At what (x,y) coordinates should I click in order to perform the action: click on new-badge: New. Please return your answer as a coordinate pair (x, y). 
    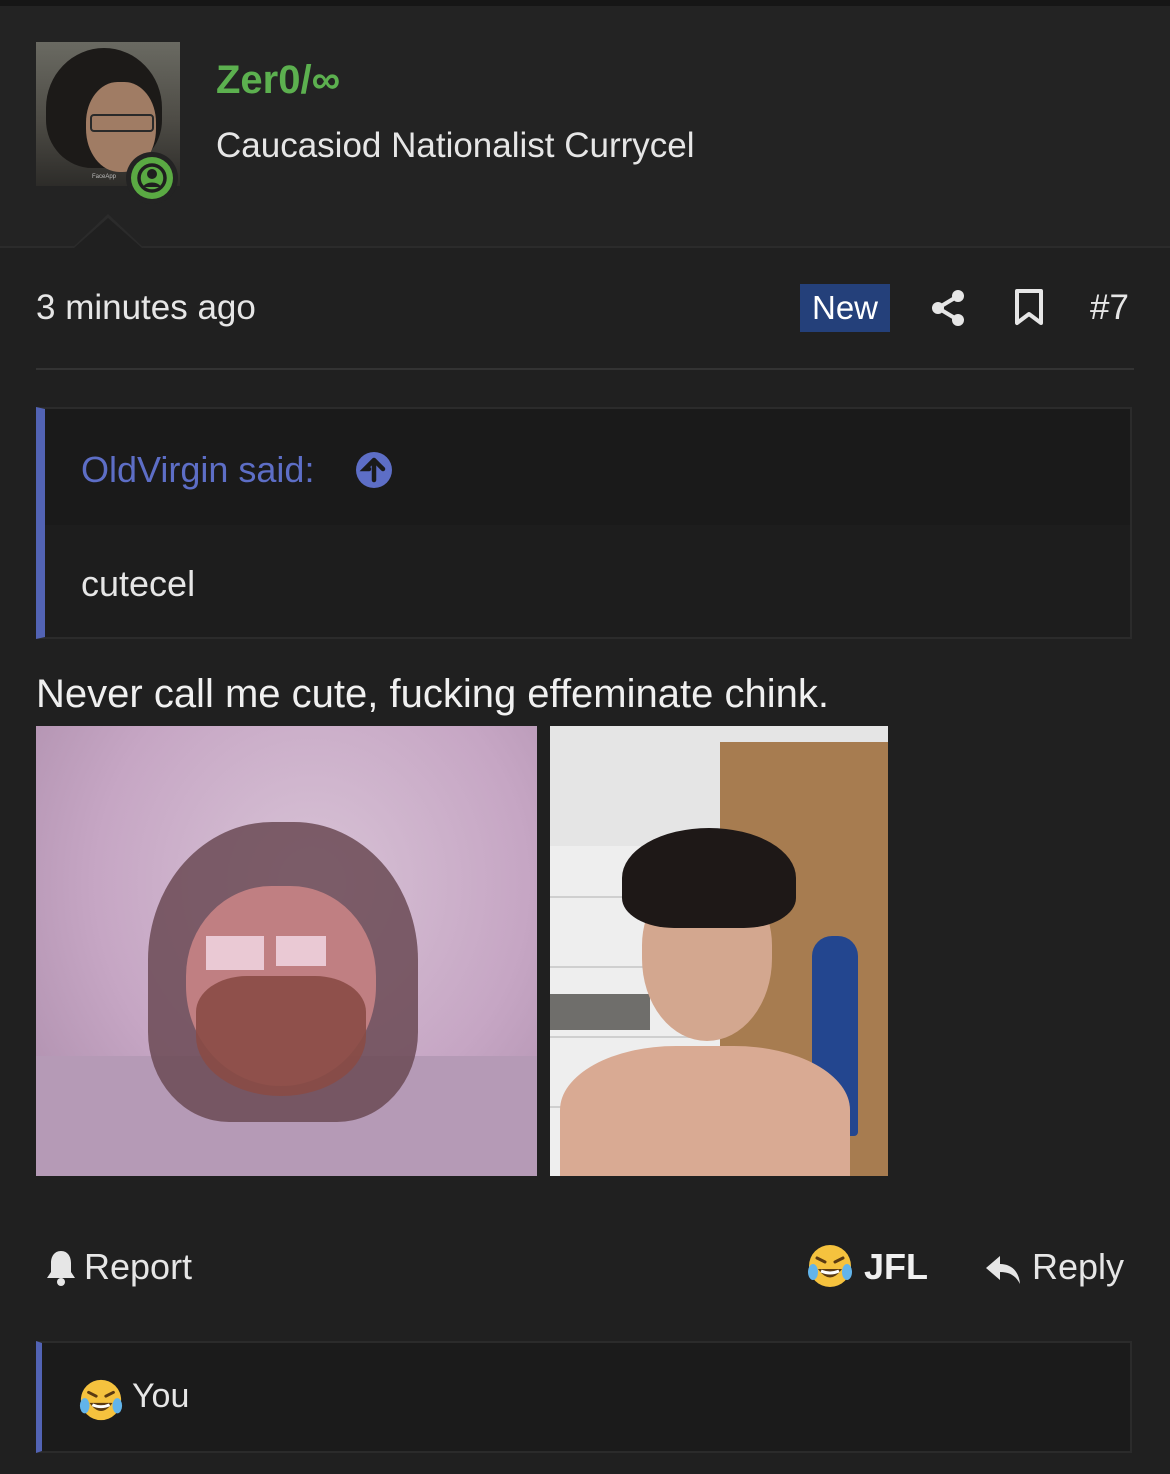
    Looking at the image, I should click on (845, 308).